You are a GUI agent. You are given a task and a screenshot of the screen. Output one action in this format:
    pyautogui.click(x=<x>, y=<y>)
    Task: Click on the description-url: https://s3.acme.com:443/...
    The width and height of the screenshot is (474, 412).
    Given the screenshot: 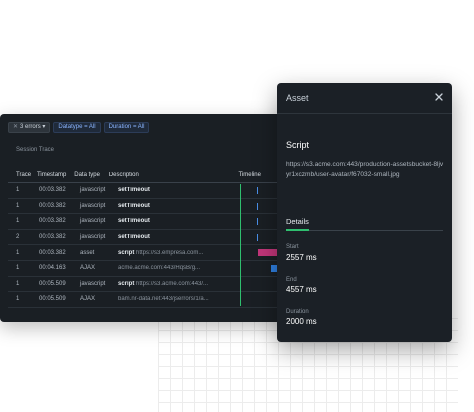 What is the action you would take?
    pyautogui.click(x=172, y=283)
    